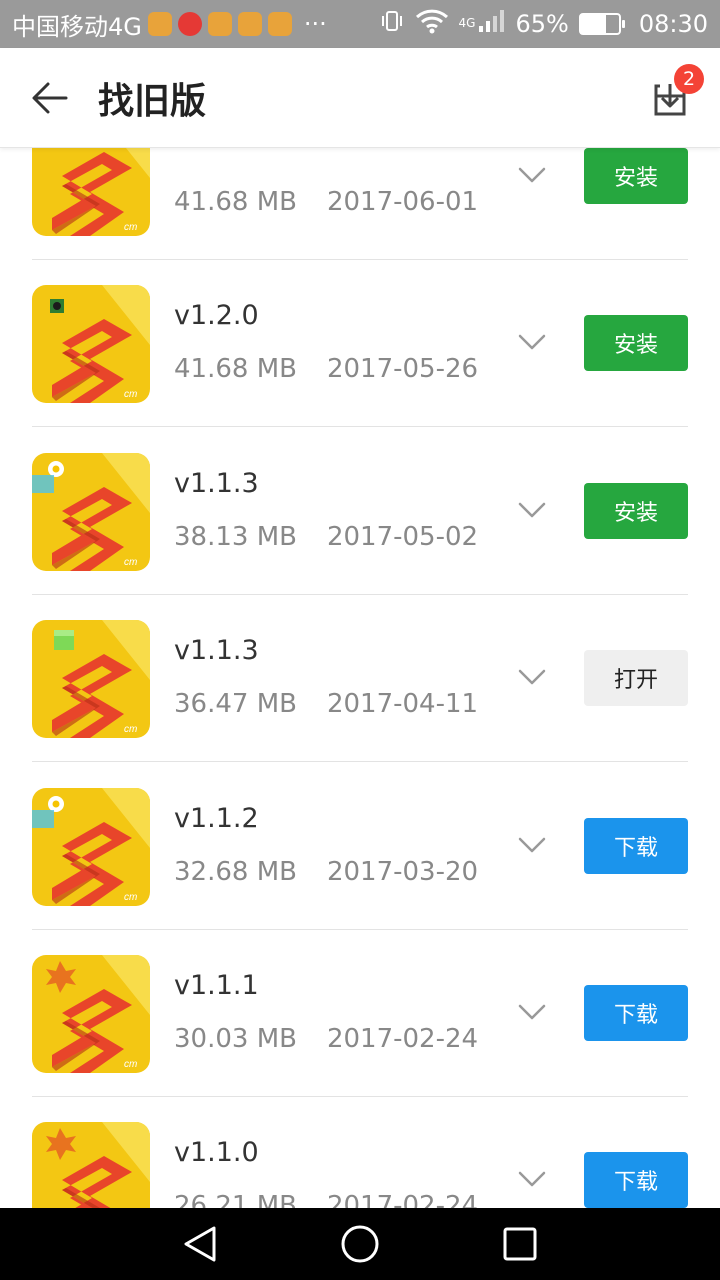 This screenshot has height=1280, width=720. I want to click on release-date: 2017-03-20, so click(402, 871).